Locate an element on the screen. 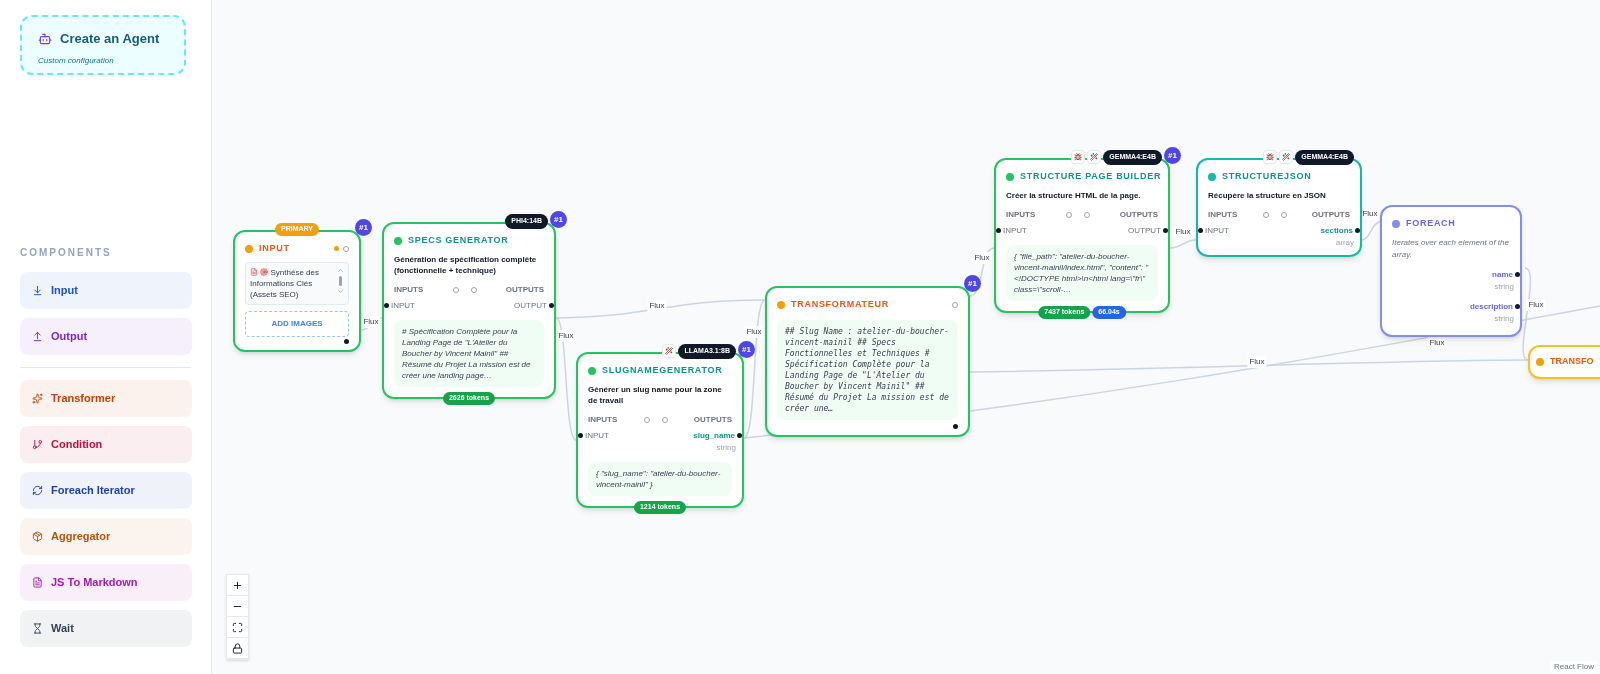 This screenshot has height=674, width=1600. component-label: Output is located at coordinates (69, 337).